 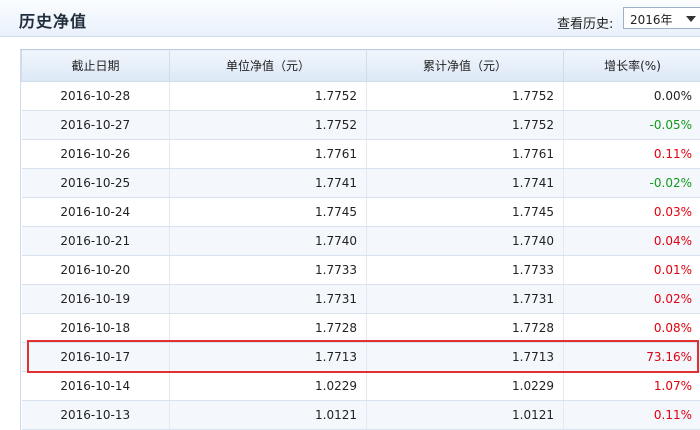 I want to click on column-header-date: 截止日期, so click(x=96, y=66).